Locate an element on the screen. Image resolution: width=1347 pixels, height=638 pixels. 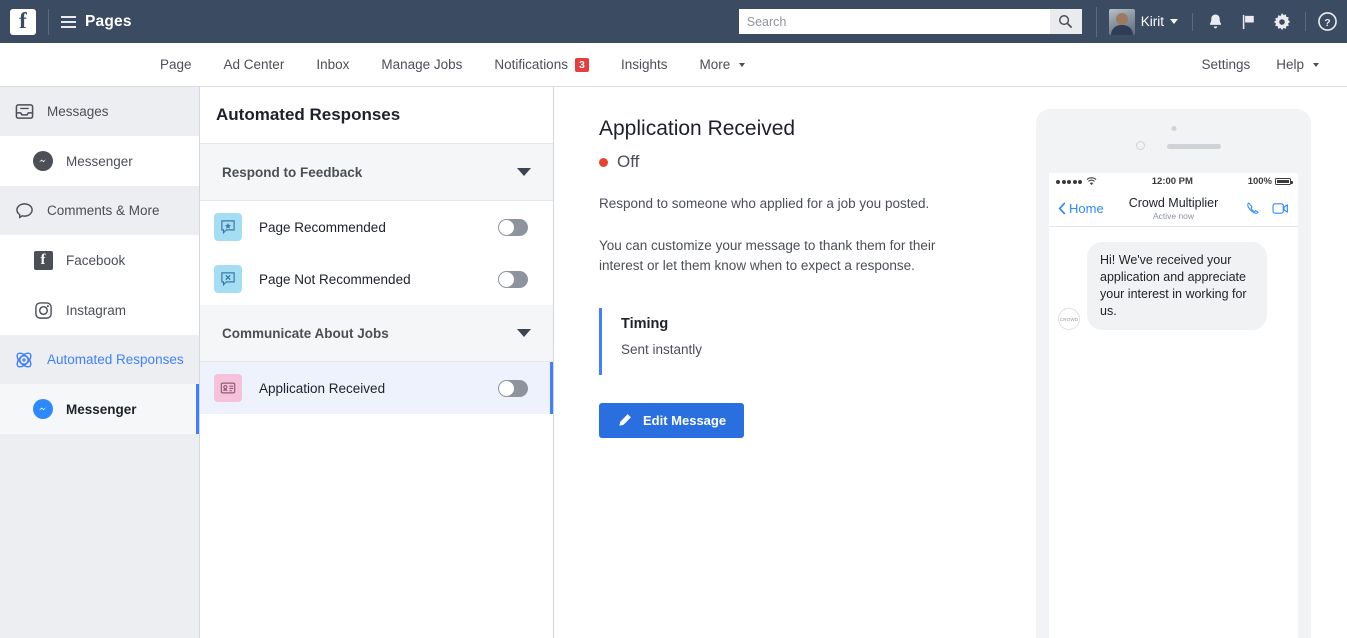
battery-icon is located at coordinates (1284, 181).